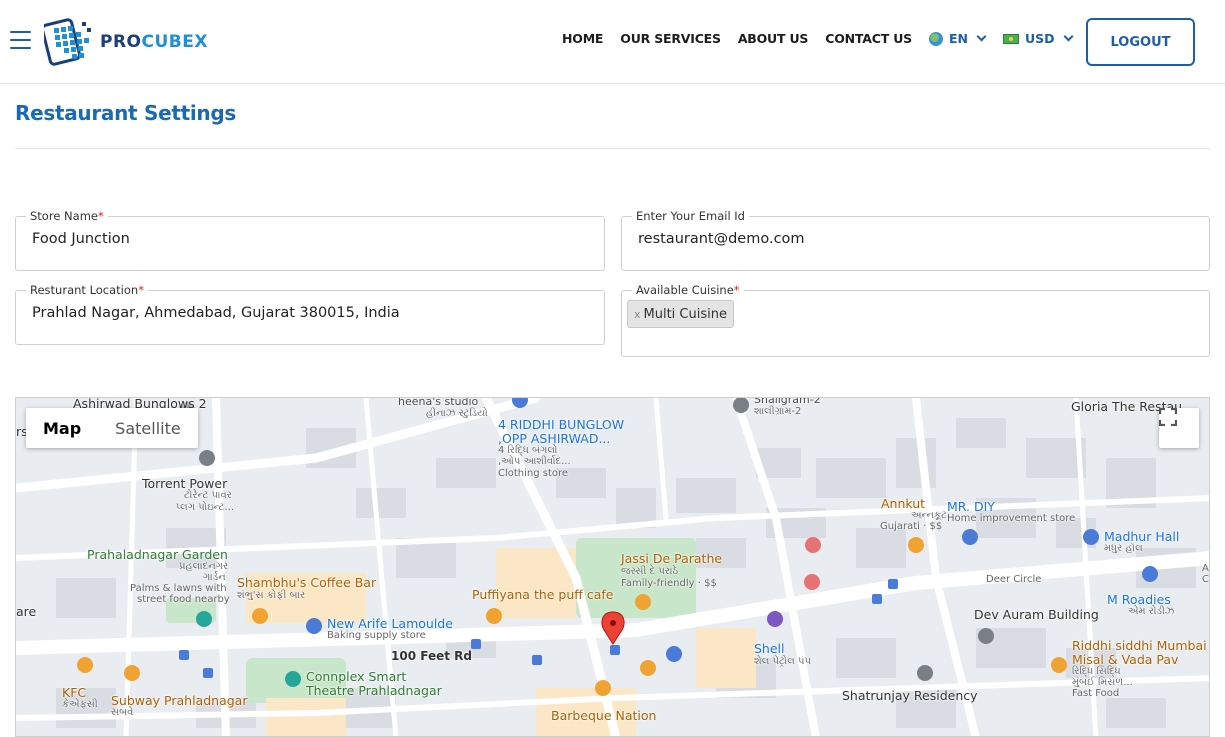 This screenshot has height=737, width=1225. What do you see at coordinates (431, 656) in the screenshot?
I see `map-road-label: 100 Feet Rd` at bounding box center [431, 656].